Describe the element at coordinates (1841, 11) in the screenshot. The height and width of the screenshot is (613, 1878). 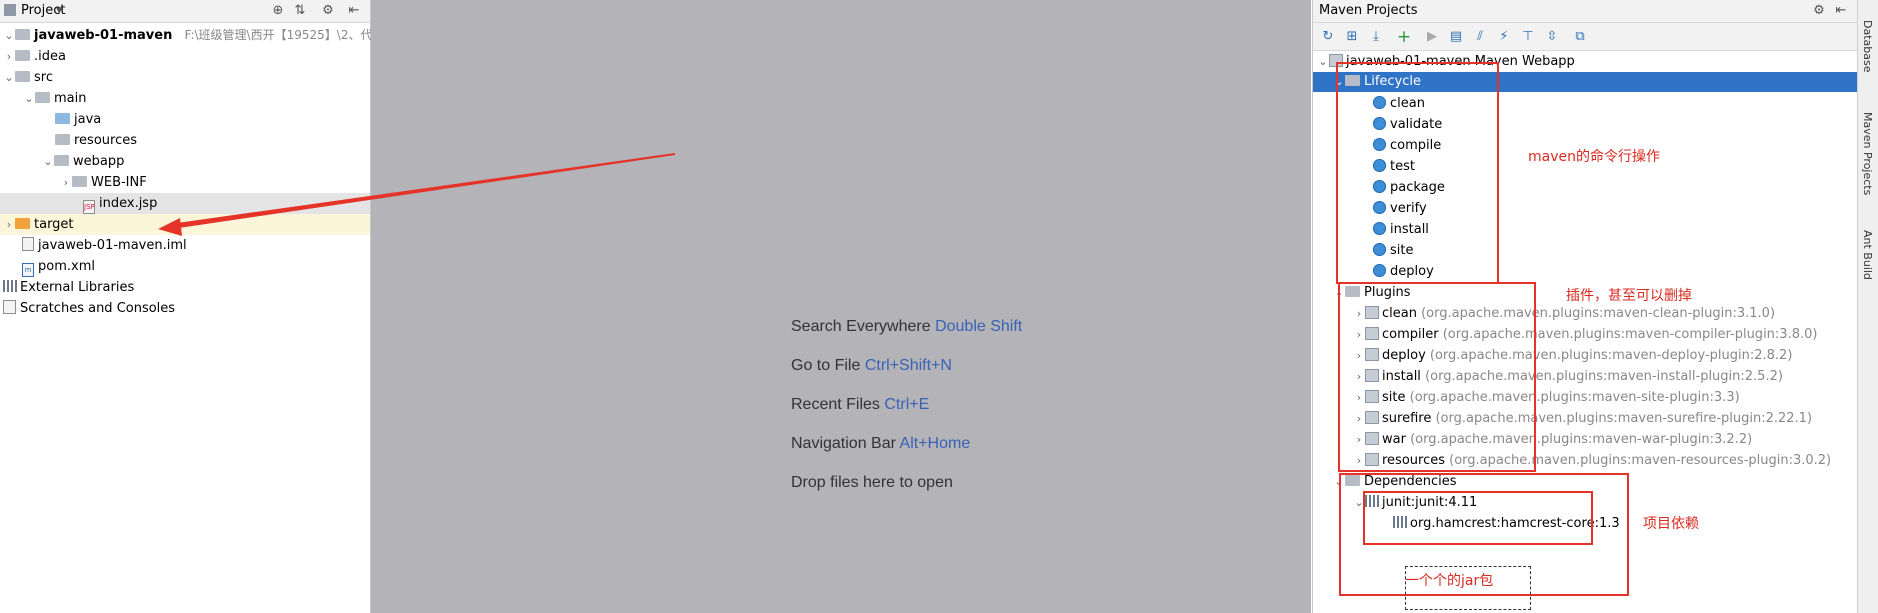
I see `hide-panel-icon: ⇤` at that location.